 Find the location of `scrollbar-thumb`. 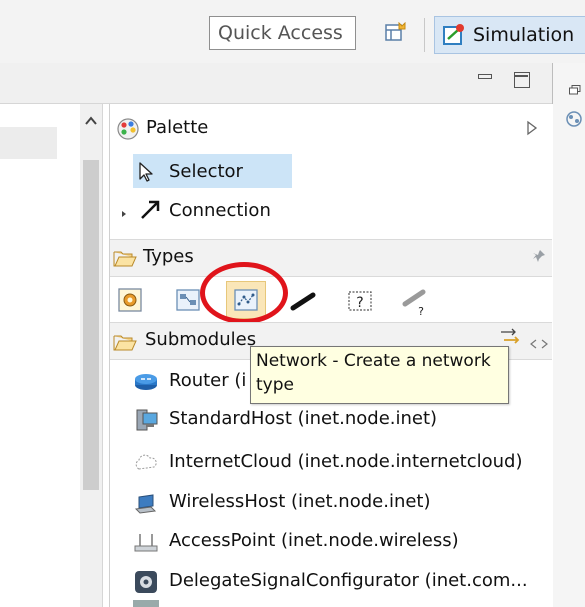

scrollbar-thumb is located at coordinates (91, 325).